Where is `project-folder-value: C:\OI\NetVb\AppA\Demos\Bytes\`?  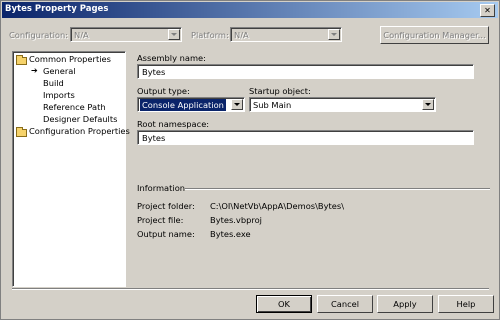
project-folder-value: C:\OI\NetVb\AppA\Demos\Bytes\ is located at coordinates (277, 206).